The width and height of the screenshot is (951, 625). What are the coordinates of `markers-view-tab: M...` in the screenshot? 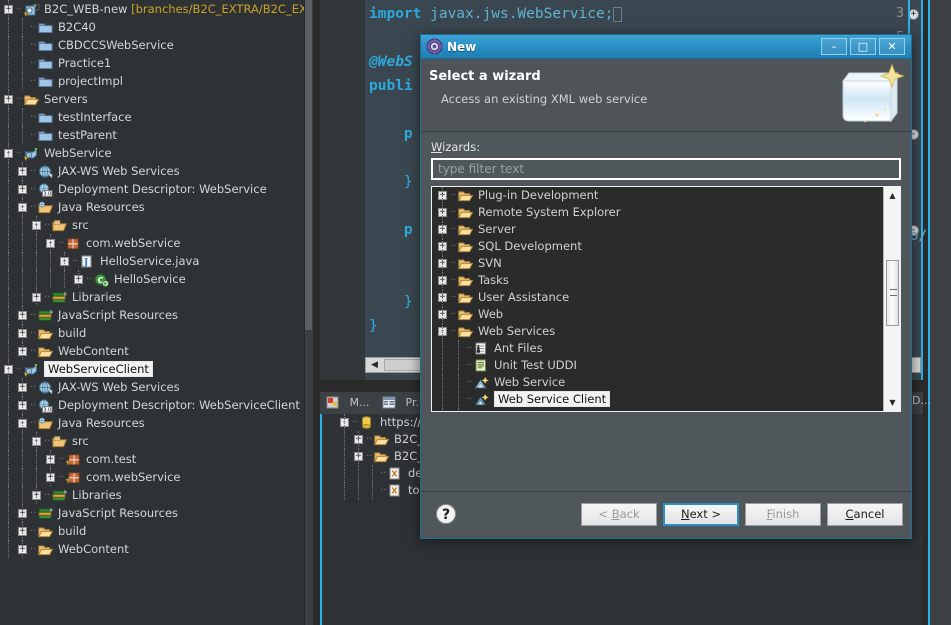 It's located at (347, 403).